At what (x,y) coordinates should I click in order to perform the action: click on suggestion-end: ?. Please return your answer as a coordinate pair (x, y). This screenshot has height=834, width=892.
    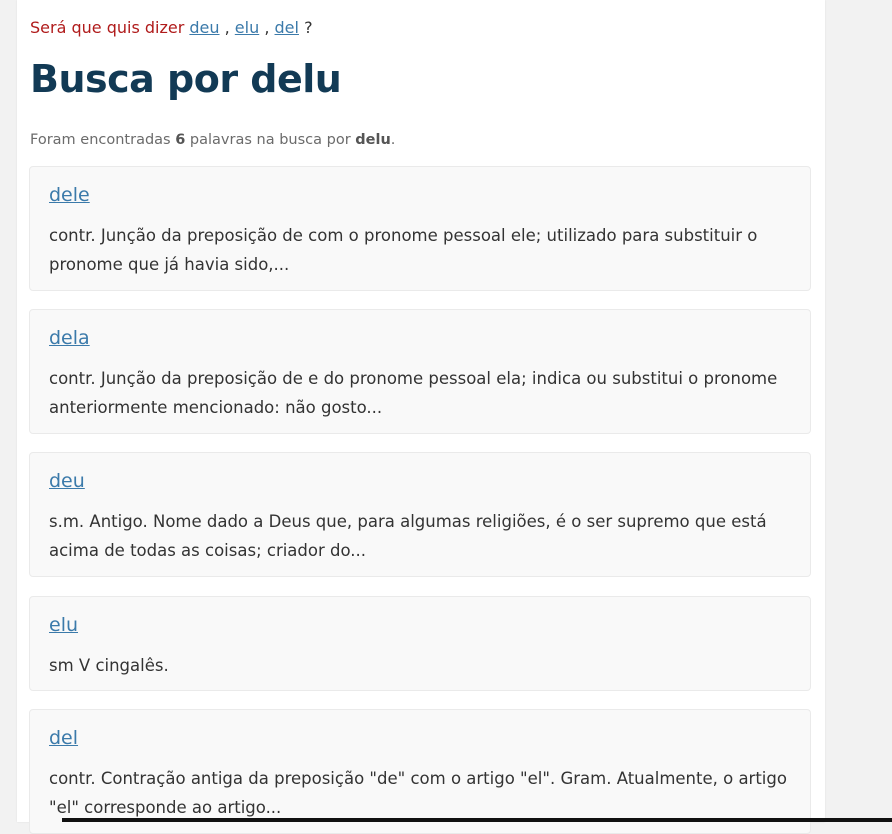
    Looking at the image, I should click on (308, 27).